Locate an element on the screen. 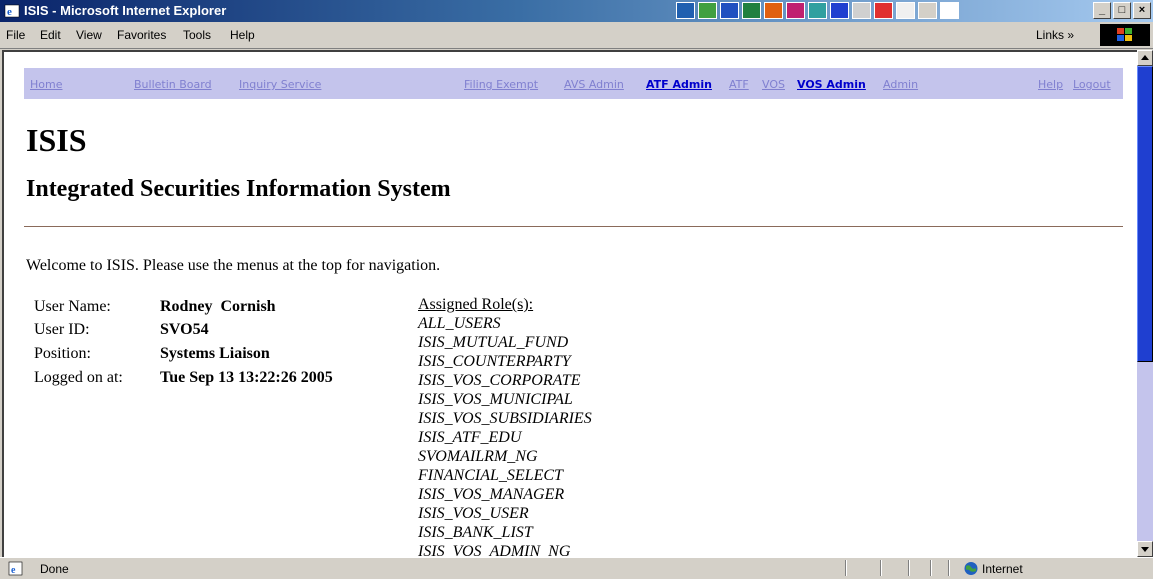 Image resolution: width=1153 pixels, height=579 pixels. window-controls: _ □ × is located at coordinates (1122, 10).